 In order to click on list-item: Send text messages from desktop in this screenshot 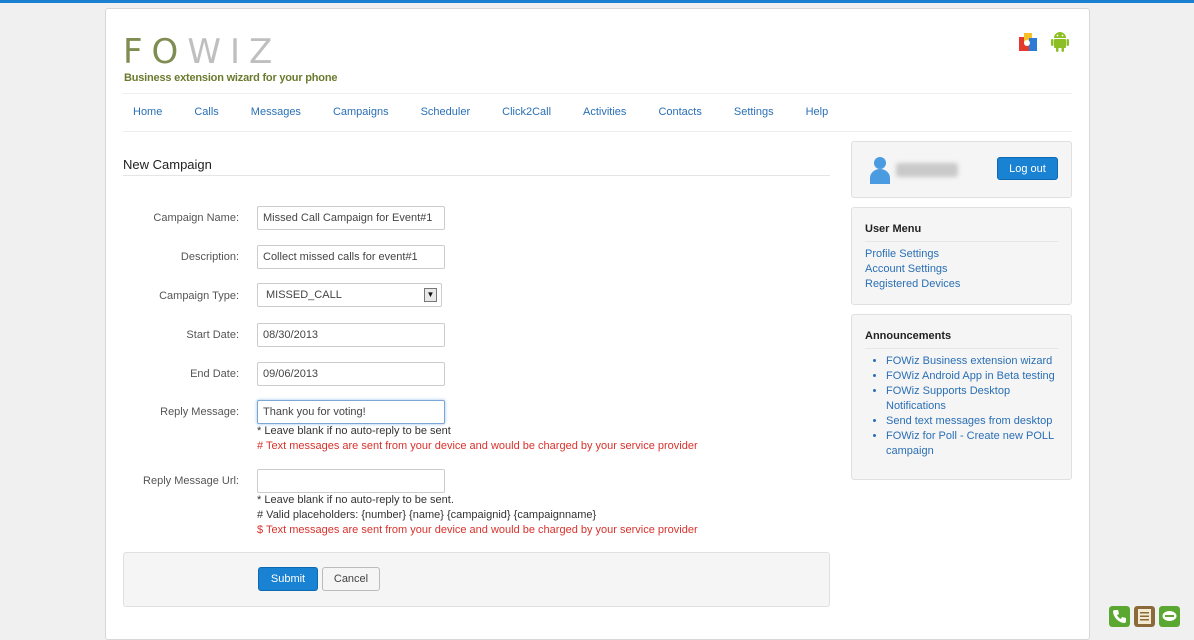, I will do `click(975, 421)`.